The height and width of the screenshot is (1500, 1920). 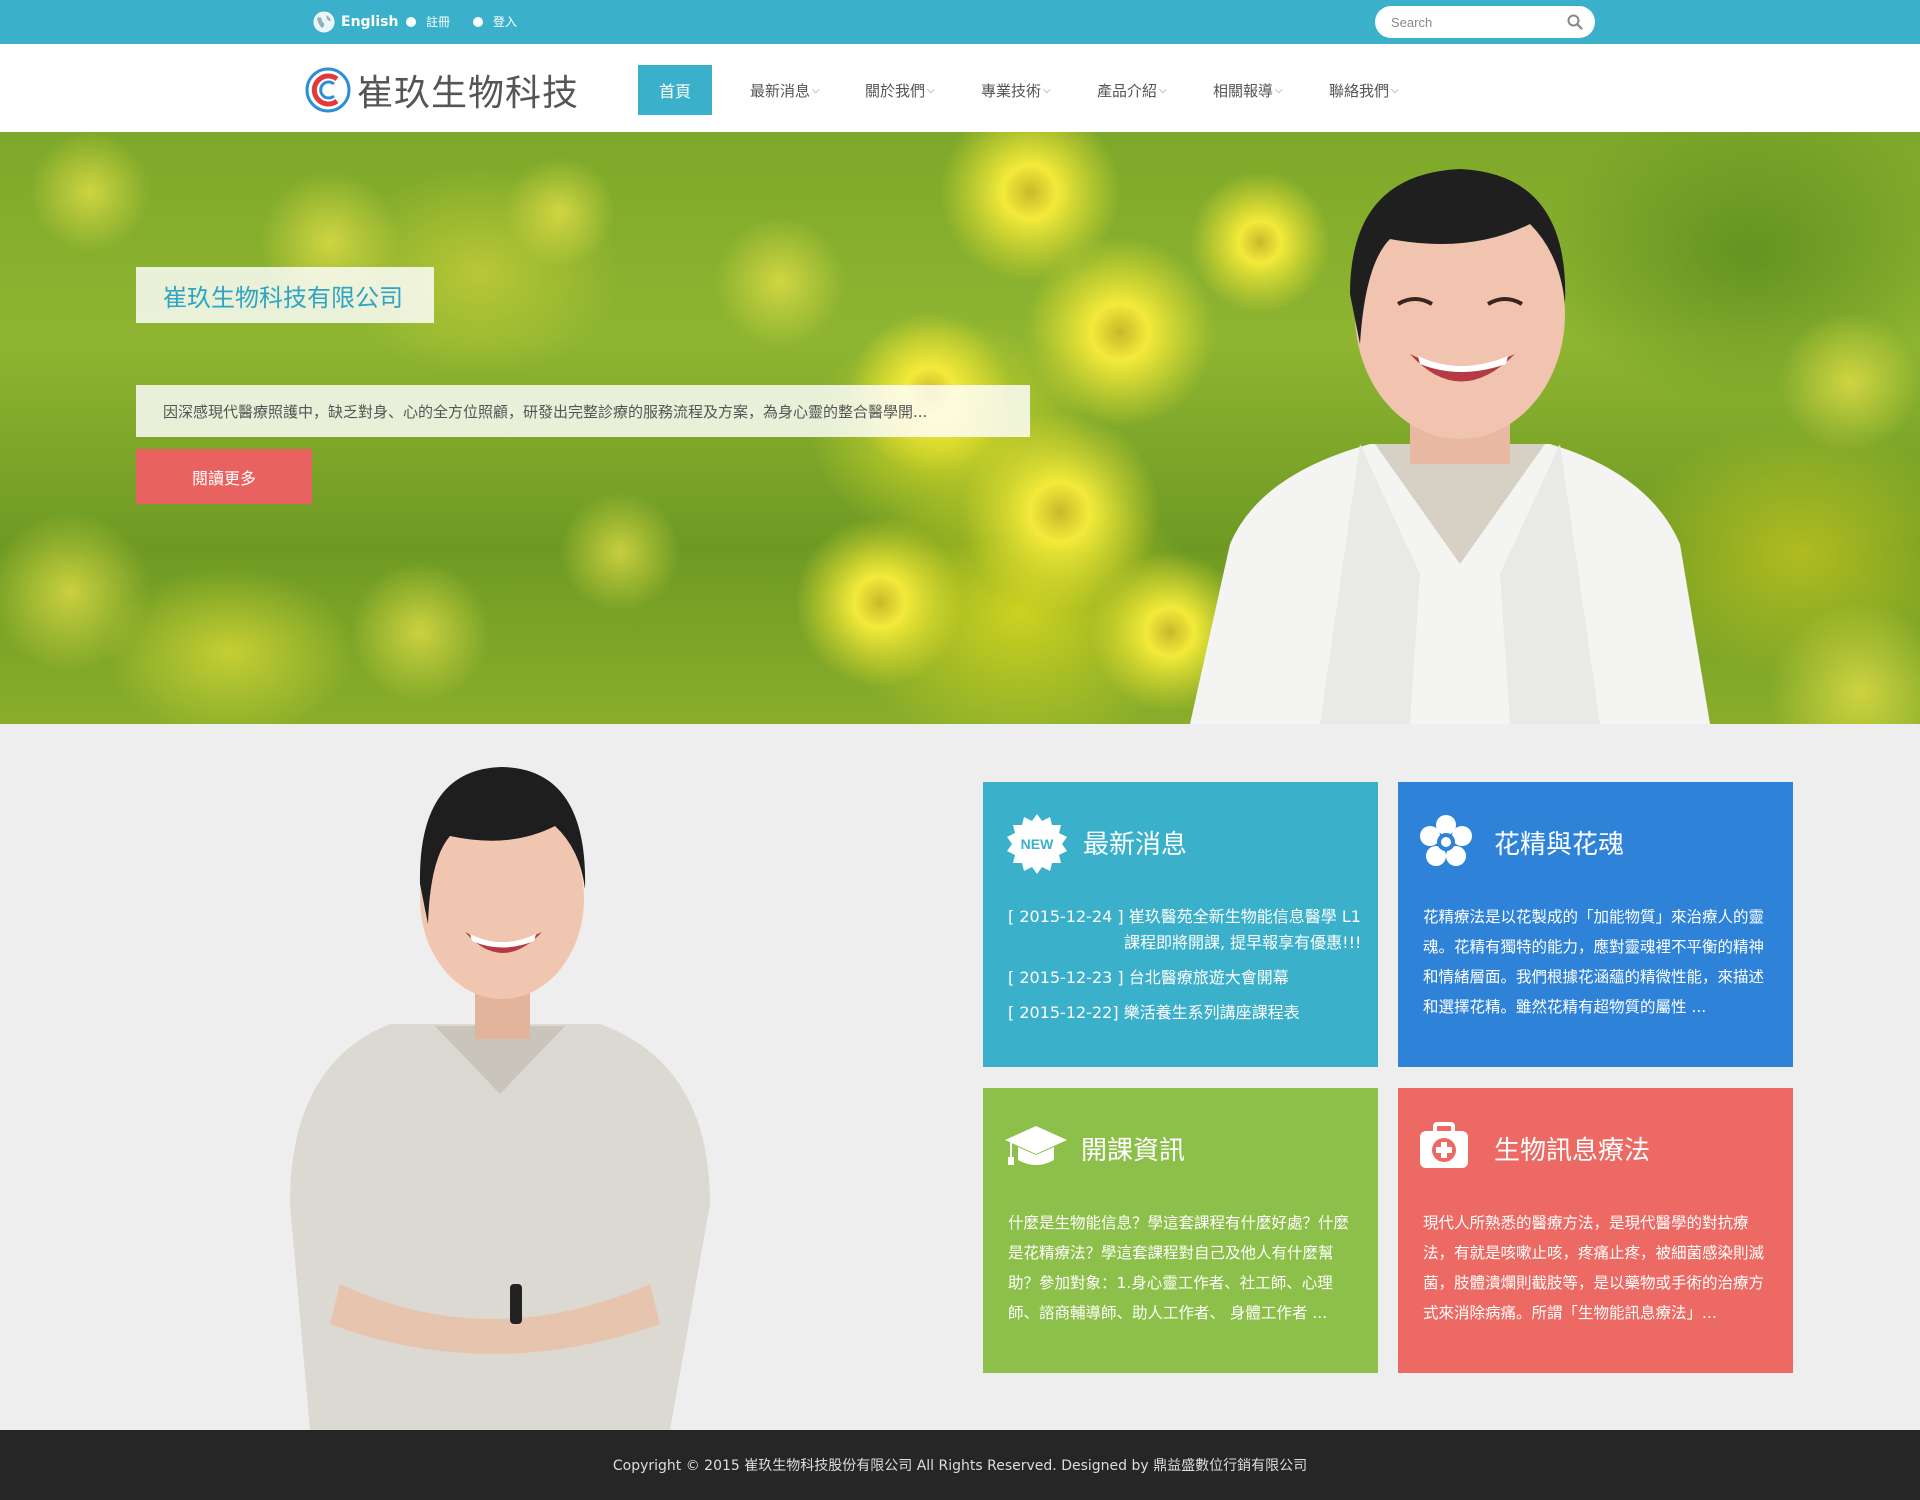 I want to click on nav-item-news: 最新消息 ⌵, so click(x=785, y=90).